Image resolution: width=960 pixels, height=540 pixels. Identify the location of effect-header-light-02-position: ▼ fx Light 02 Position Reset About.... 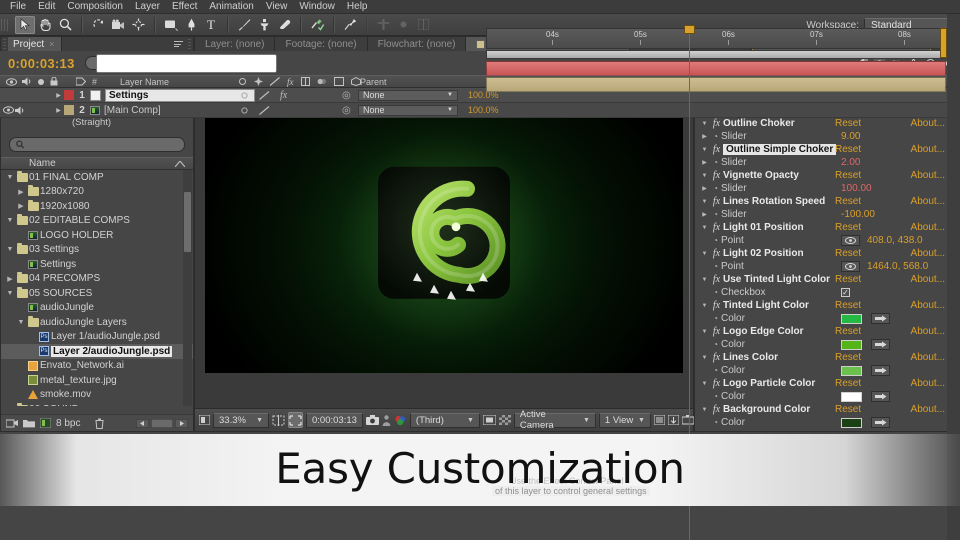
(827, 253).